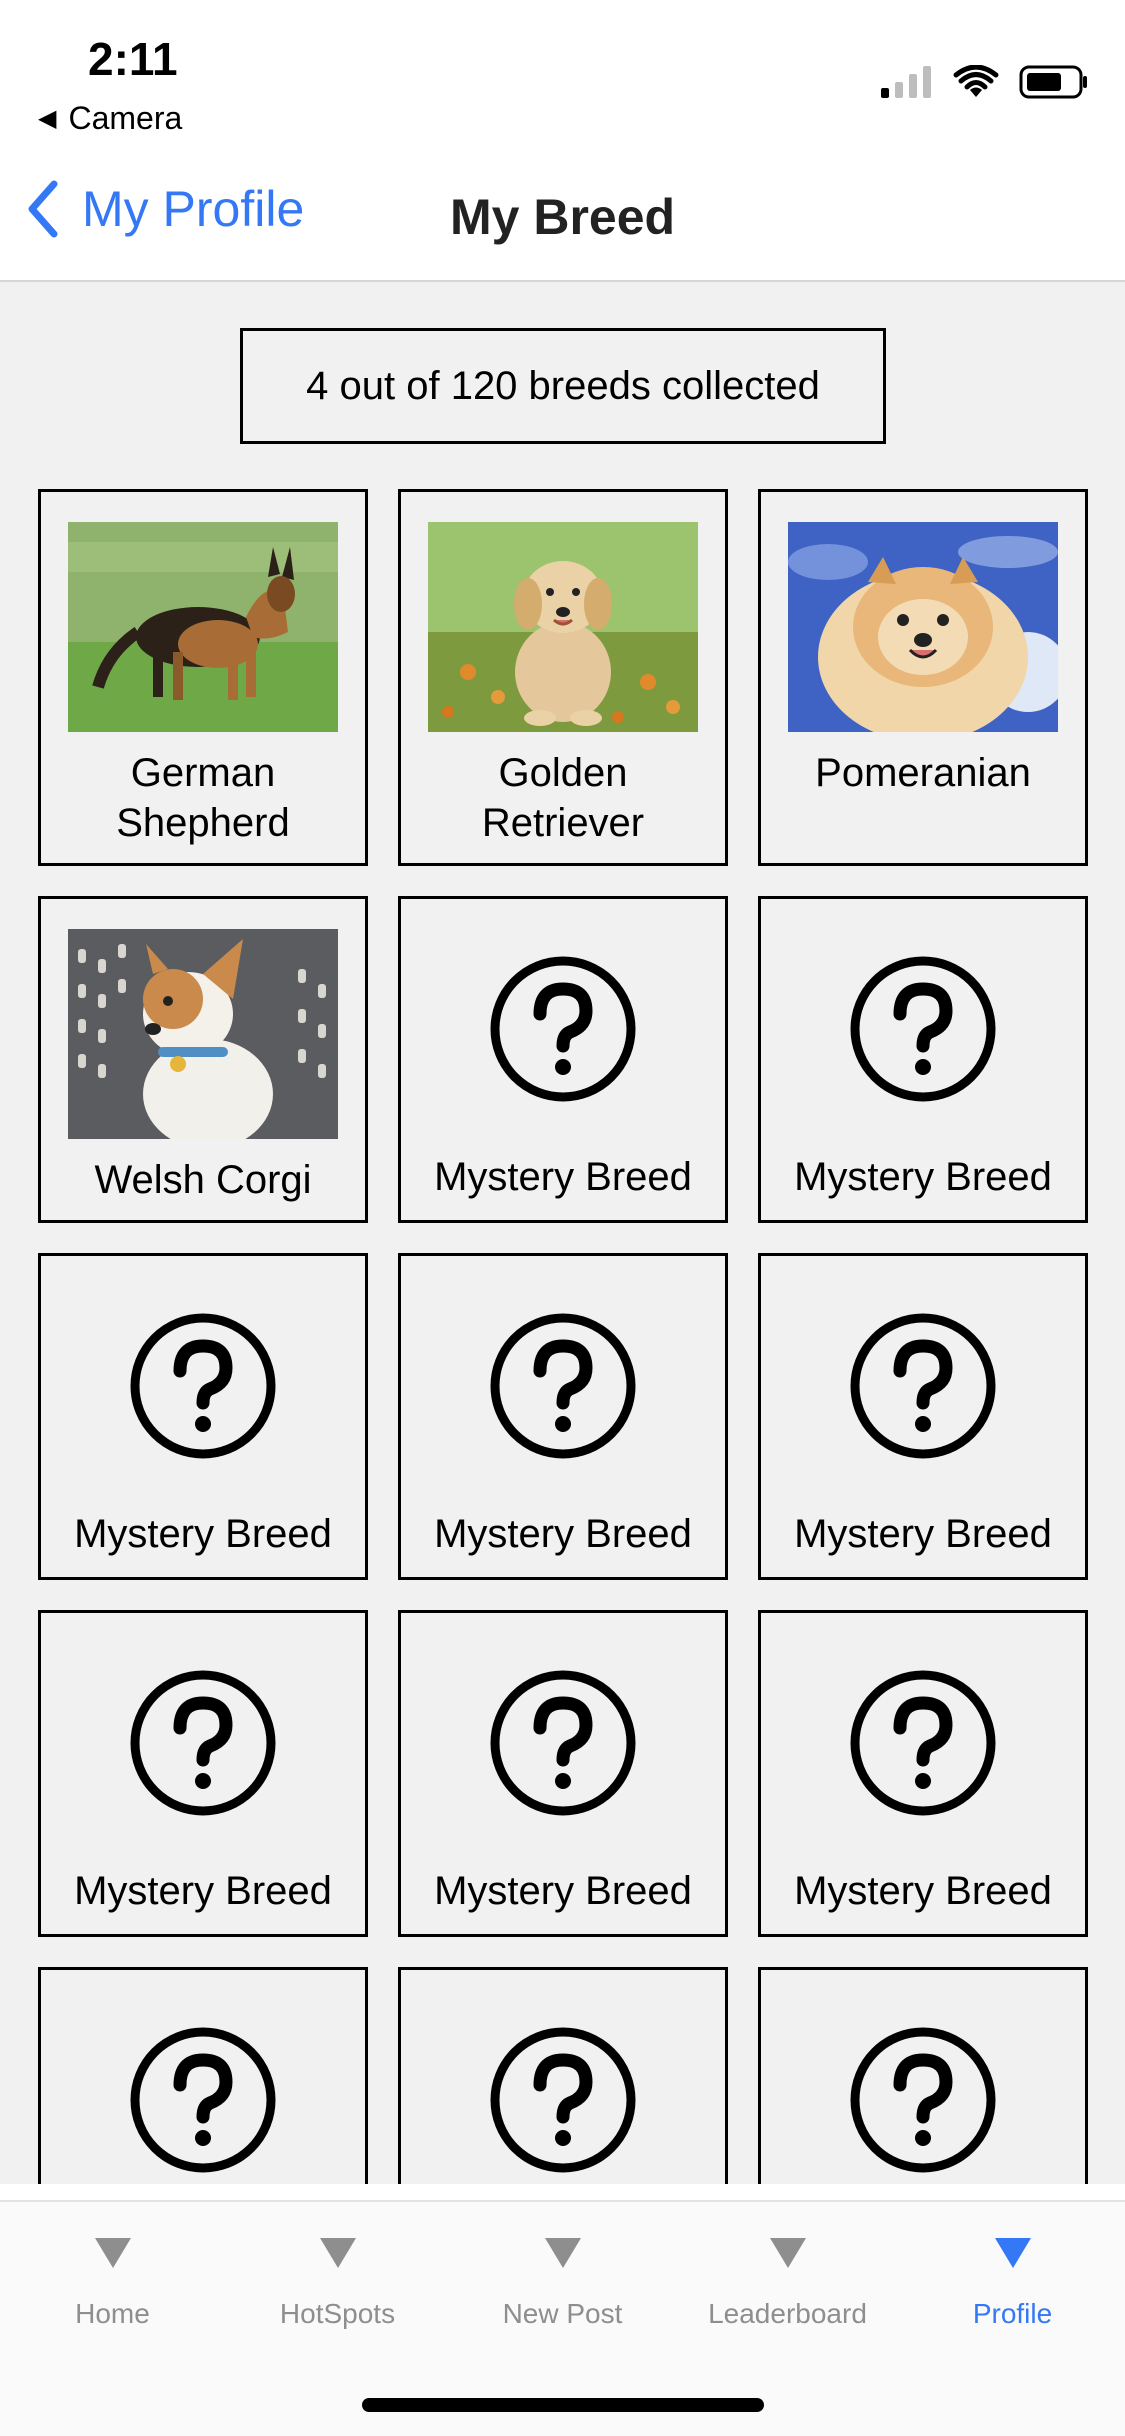 This screenshot has height=2436, width=1125. Describe the element at coordinates (976, 81) in the screenshot. I see `wifi-icon` at that location.